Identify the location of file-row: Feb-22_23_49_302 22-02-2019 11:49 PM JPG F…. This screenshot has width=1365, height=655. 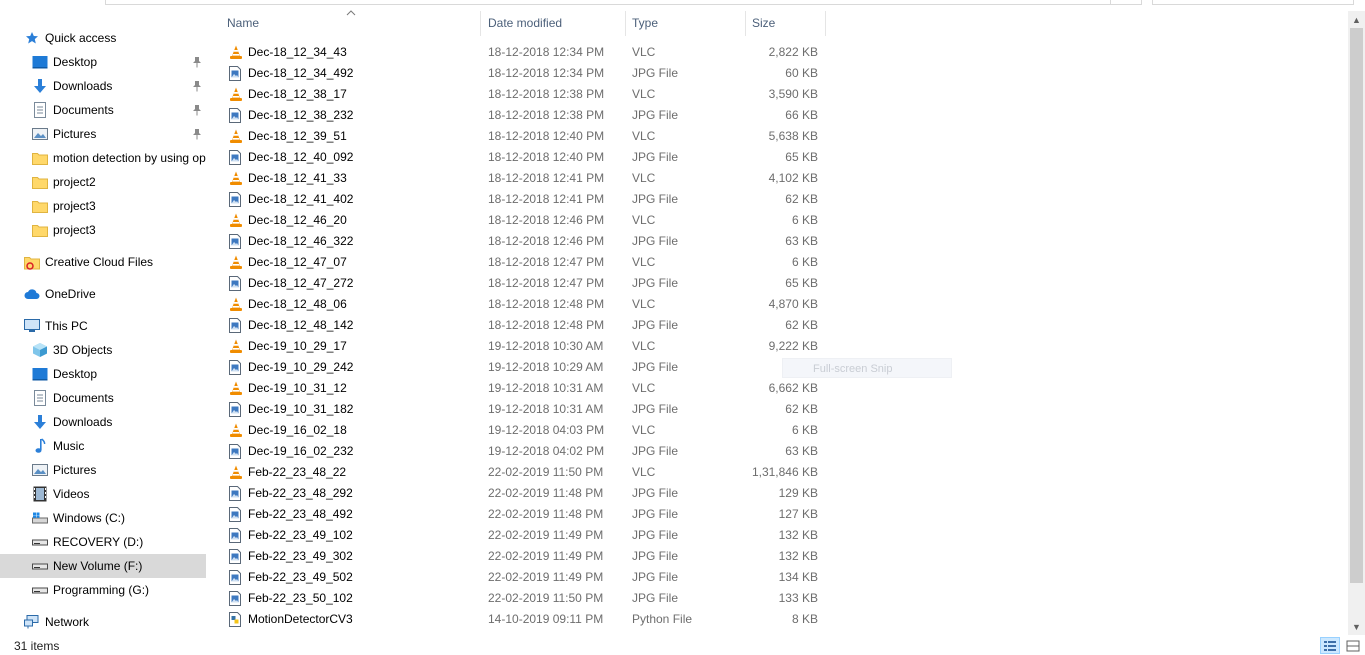
(519, 556).